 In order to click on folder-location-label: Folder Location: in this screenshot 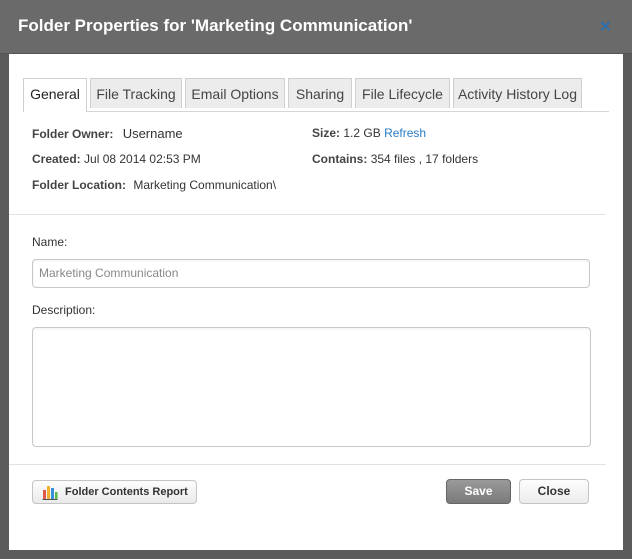, I will do `click(79, 185)`.